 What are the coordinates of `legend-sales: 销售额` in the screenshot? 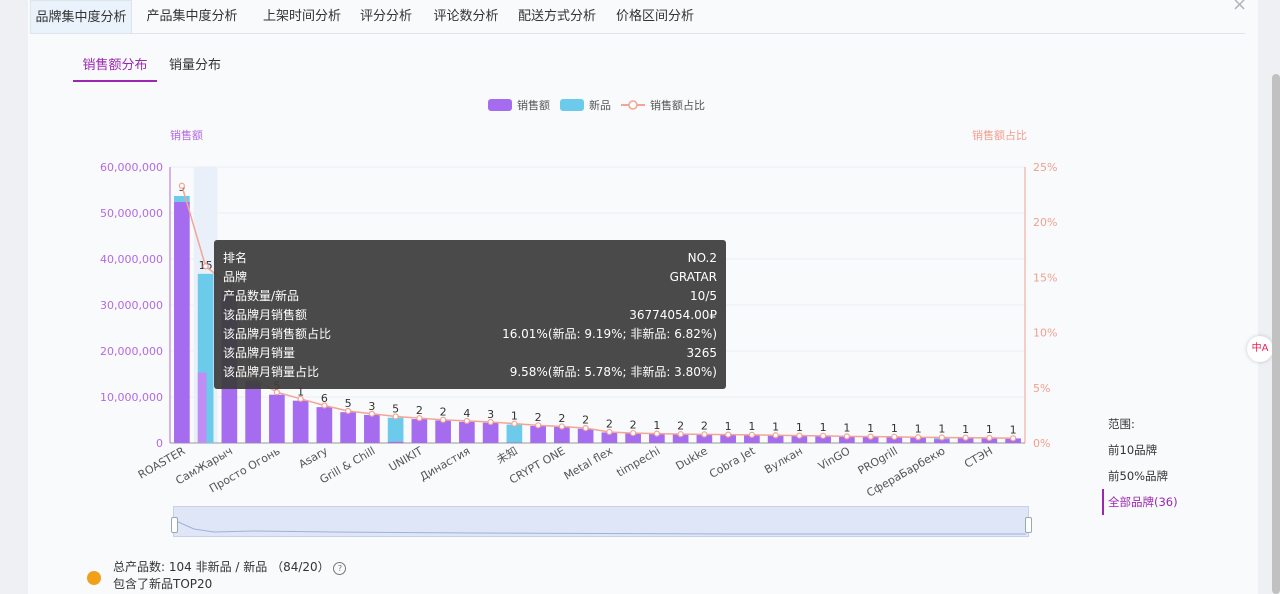 It's located at (519, 105).